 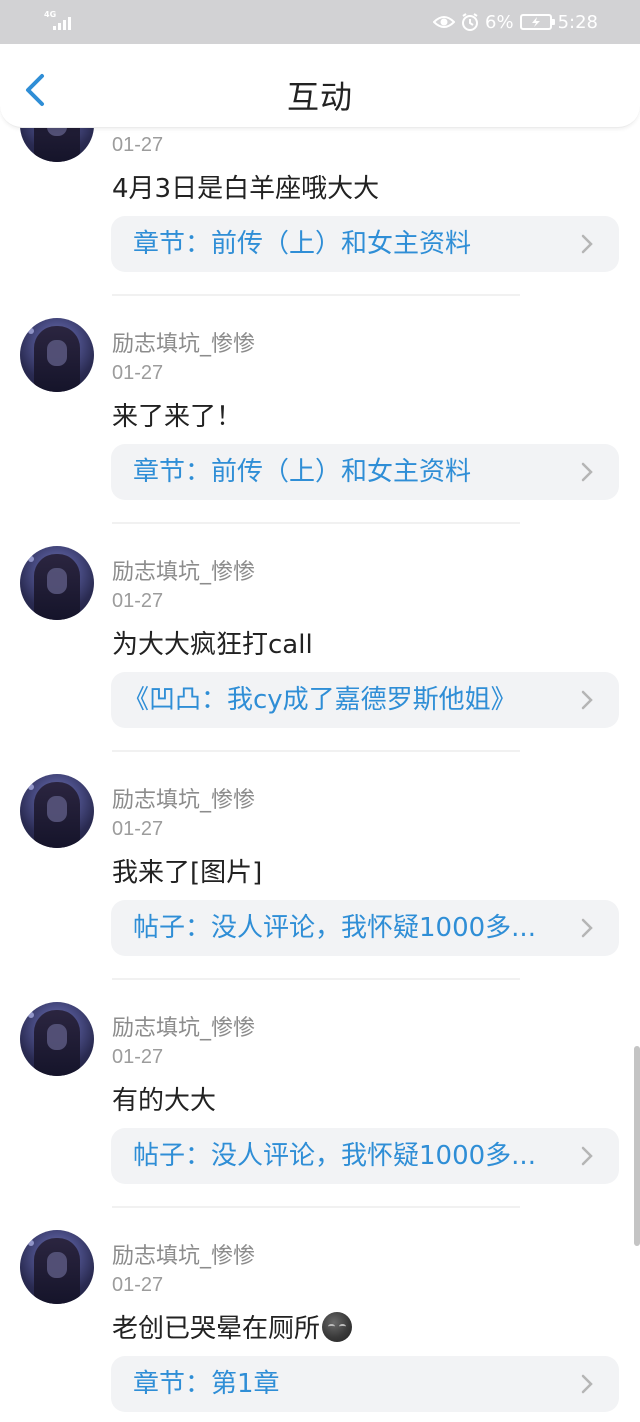 I want to click on eye-icon, so click(x=444, y=22).